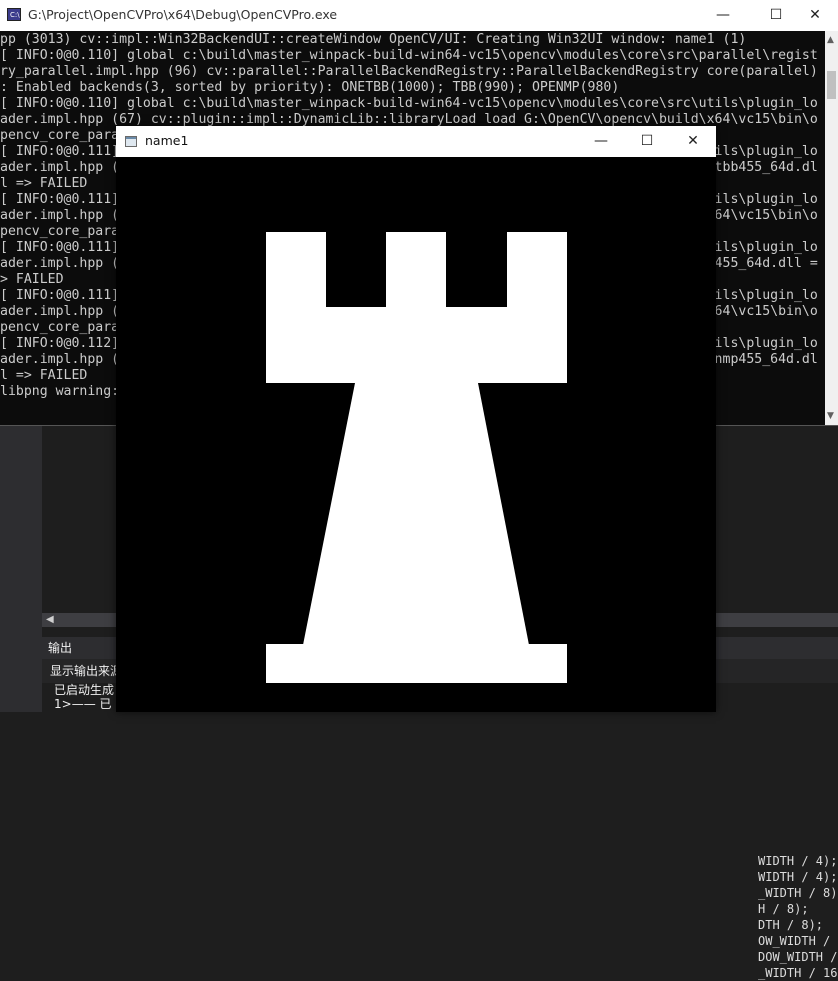 The height and width of the screenshot is (981, 838). Describe the element at coordinates (791, 925) in the screenshot. I see `code-line: DTH / 8);` at that location.